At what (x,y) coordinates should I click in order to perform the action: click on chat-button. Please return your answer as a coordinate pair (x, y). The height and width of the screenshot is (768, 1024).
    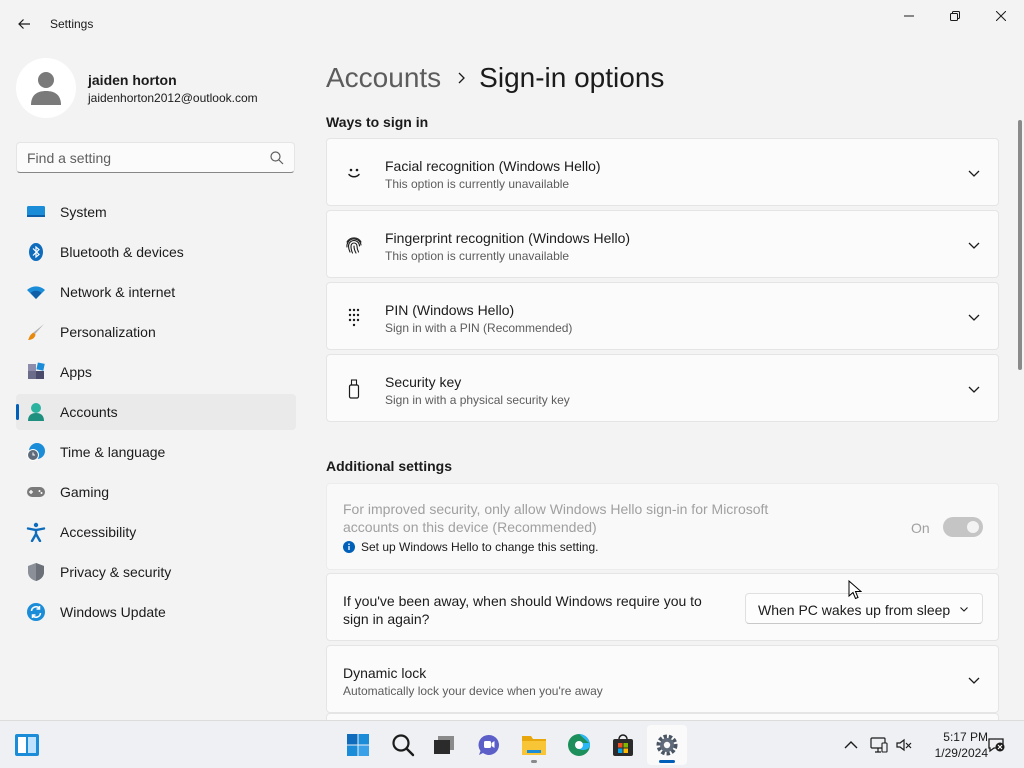
    Looking at the image, I should click on (489, 745).